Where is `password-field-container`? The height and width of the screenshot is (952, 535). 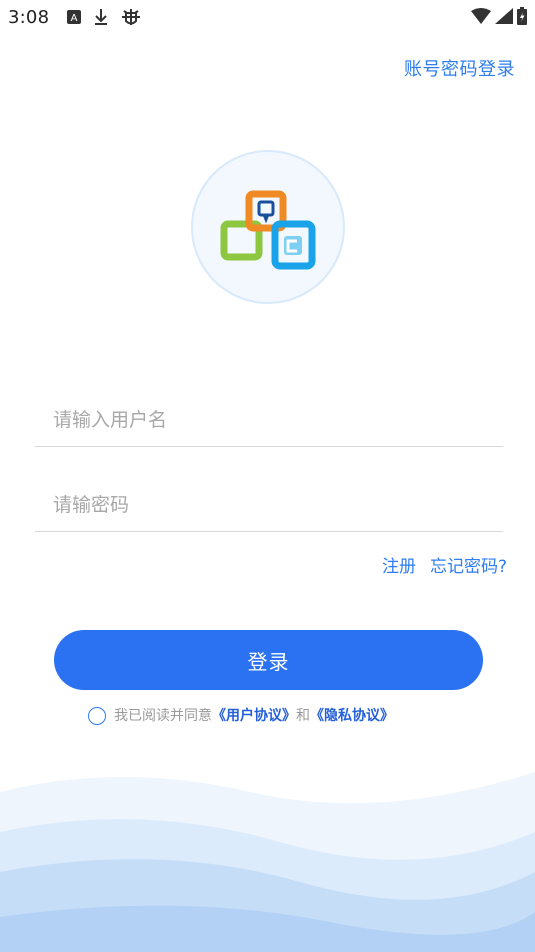 password-field-container is located at coordinates (269, 506).